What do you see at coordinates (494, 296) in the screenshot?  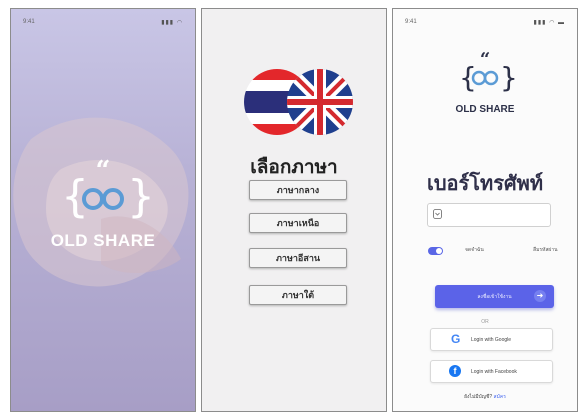 I see `login-button: ลงชื่อเข้าใช้งาน ➜` at bounding box center [494, 296].